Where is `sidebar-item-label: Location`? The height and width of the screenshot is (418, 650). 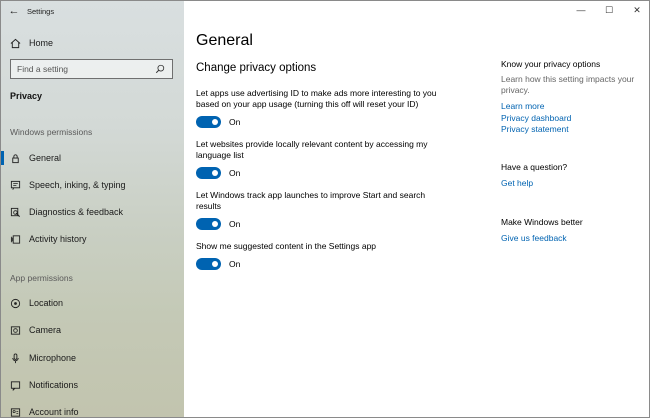
sidebar-item-label: Location is located at coordinates (46, 303).